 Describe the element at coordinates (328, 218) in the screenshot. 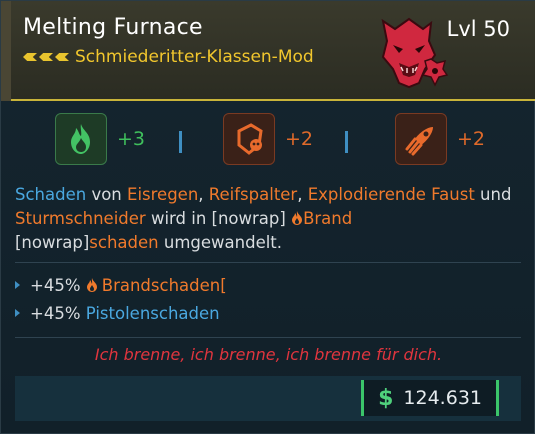

I see `desc-element: Brand` at that location.